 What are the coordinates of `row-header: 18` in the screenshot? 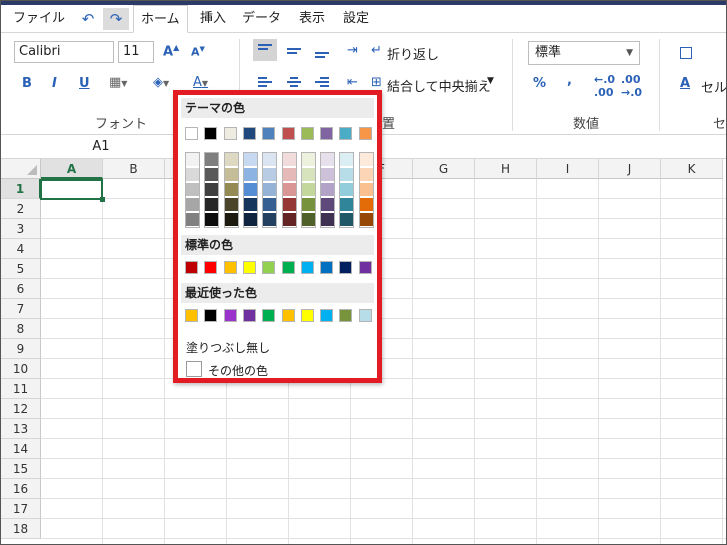 It's located at (21, 529).